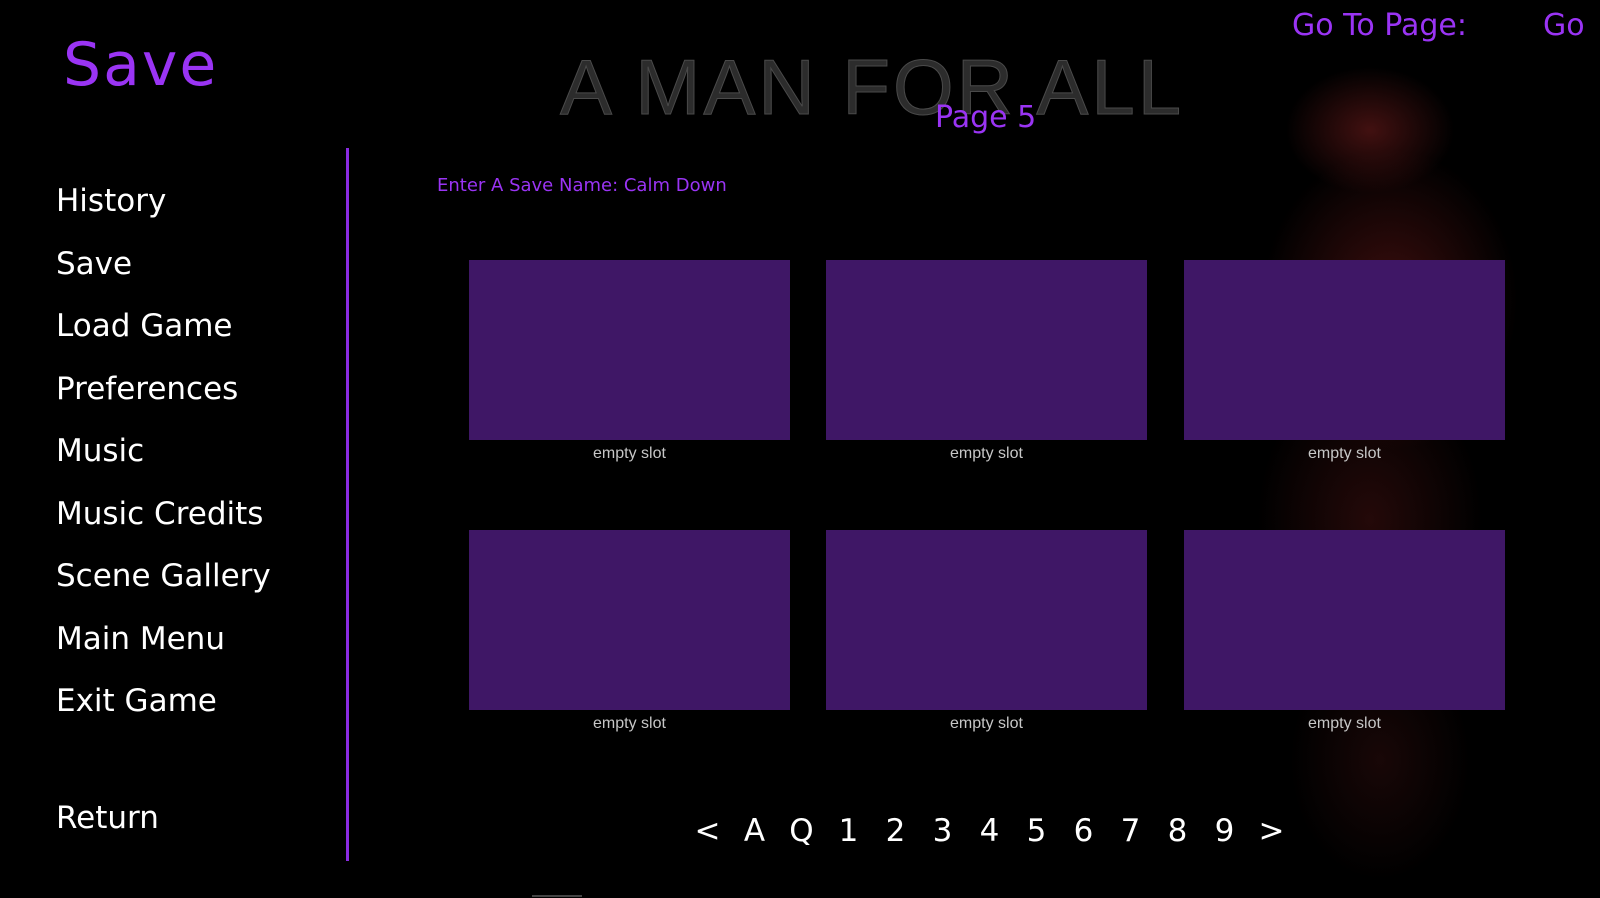 The height and width of the screenshot is (898, 1600). I want to click on save-slot-6: empty slot, so click(1344, 631).